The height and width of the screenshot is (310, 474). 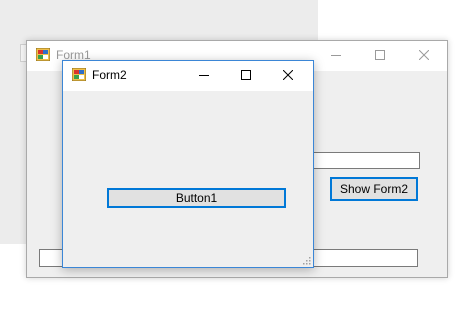 I want to click on form2-close-button, so click(x=289, y=76).